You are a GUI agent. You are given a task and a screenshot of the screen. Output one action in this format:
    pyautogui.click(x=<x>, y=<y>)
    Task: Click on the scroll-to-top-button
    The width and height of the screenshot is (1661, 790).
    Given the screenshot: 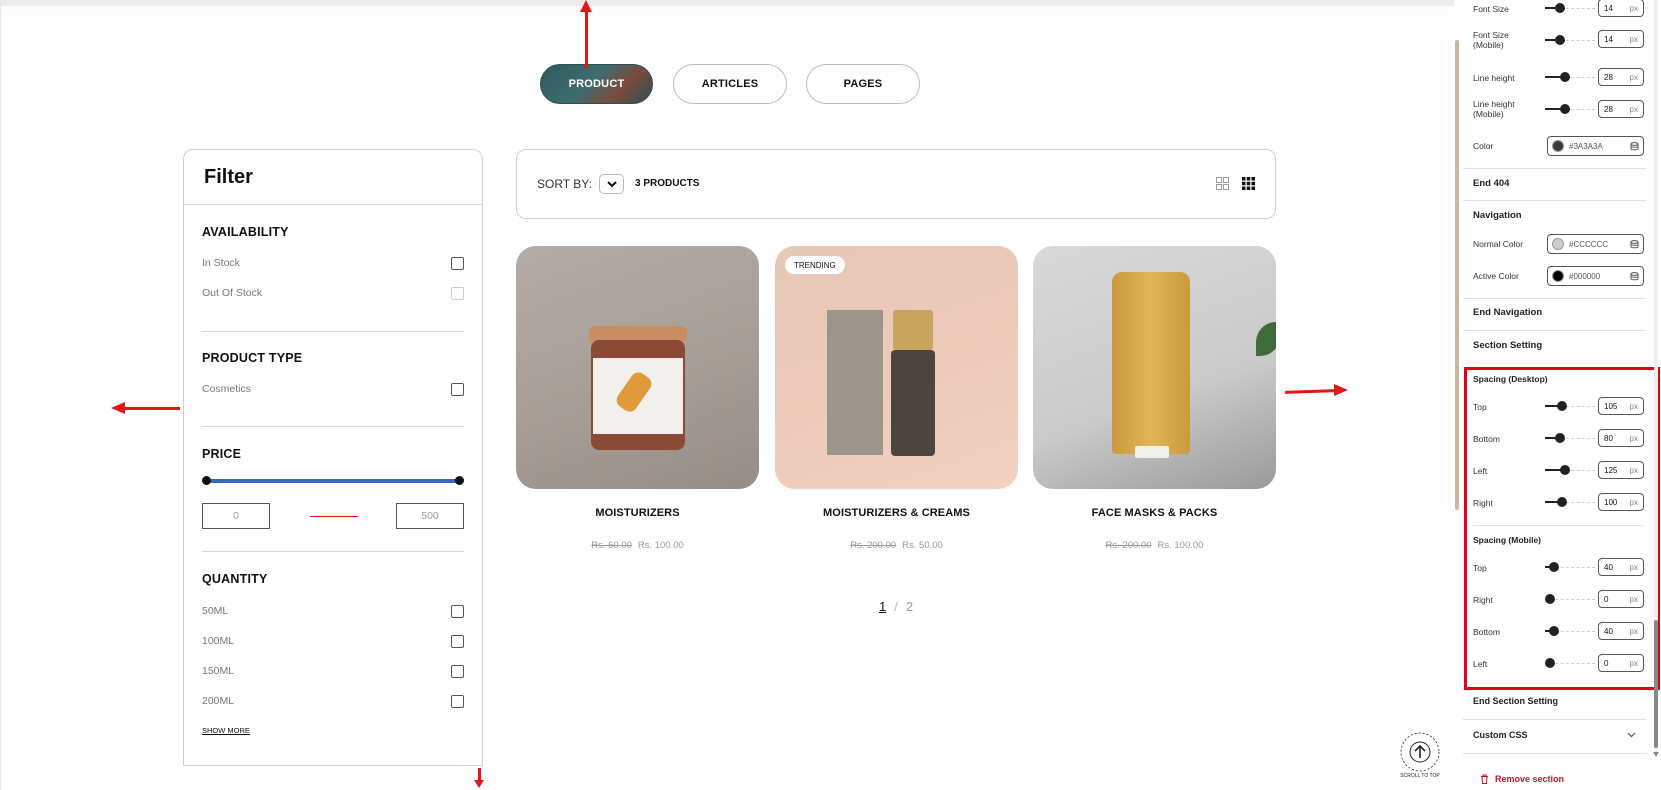 What is the action you would take?
    pyautogui.click(x=1420, y=752)
    